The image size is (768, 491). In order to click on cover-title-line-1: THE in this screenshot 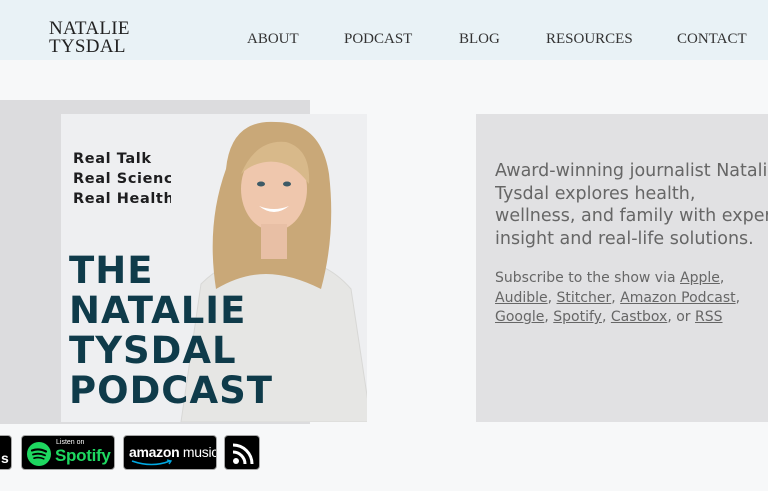, I will do `click(111, 270)`.